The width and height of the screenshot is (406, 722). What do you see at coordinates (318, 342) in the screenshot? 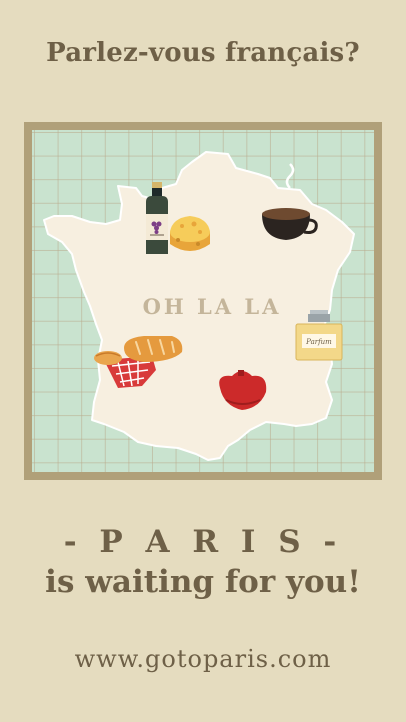
I see `perfume-label: Parfum` at bounding box center [318, 342].